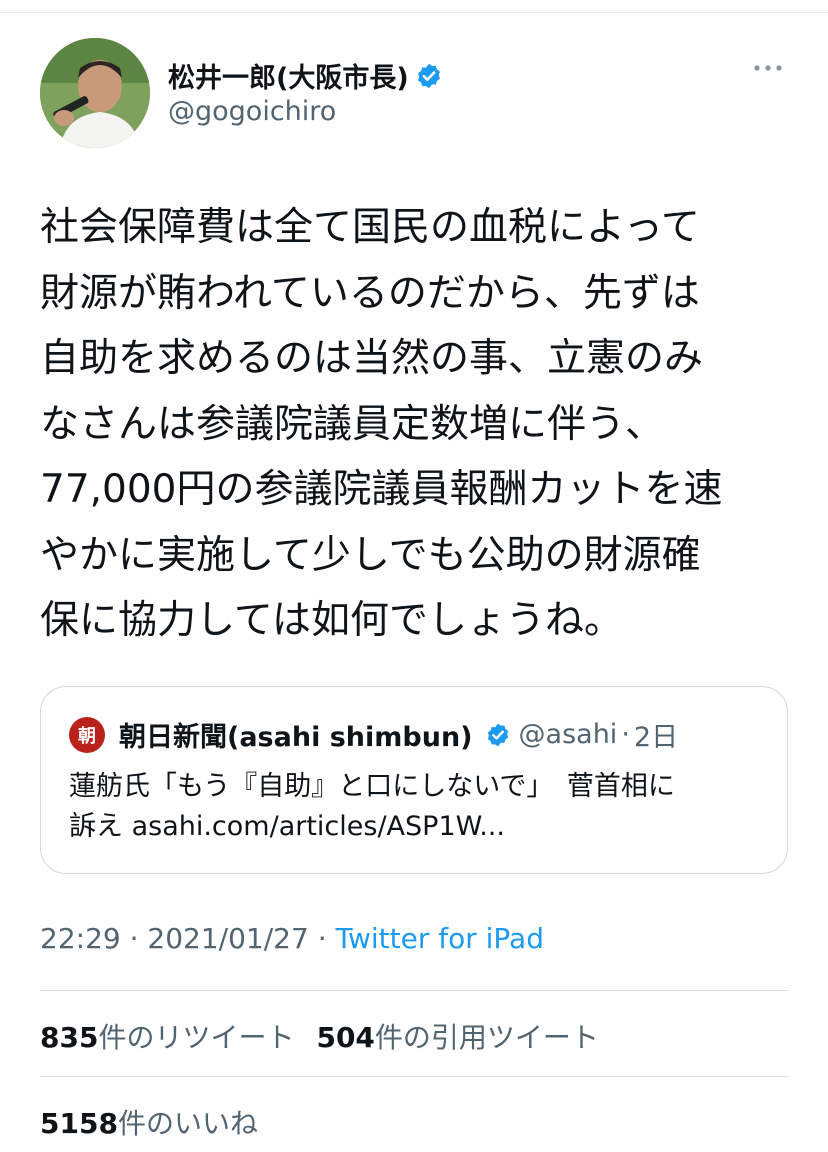  I want to click on name-row: 松井一郎(大阪市長), so click(305, 75).